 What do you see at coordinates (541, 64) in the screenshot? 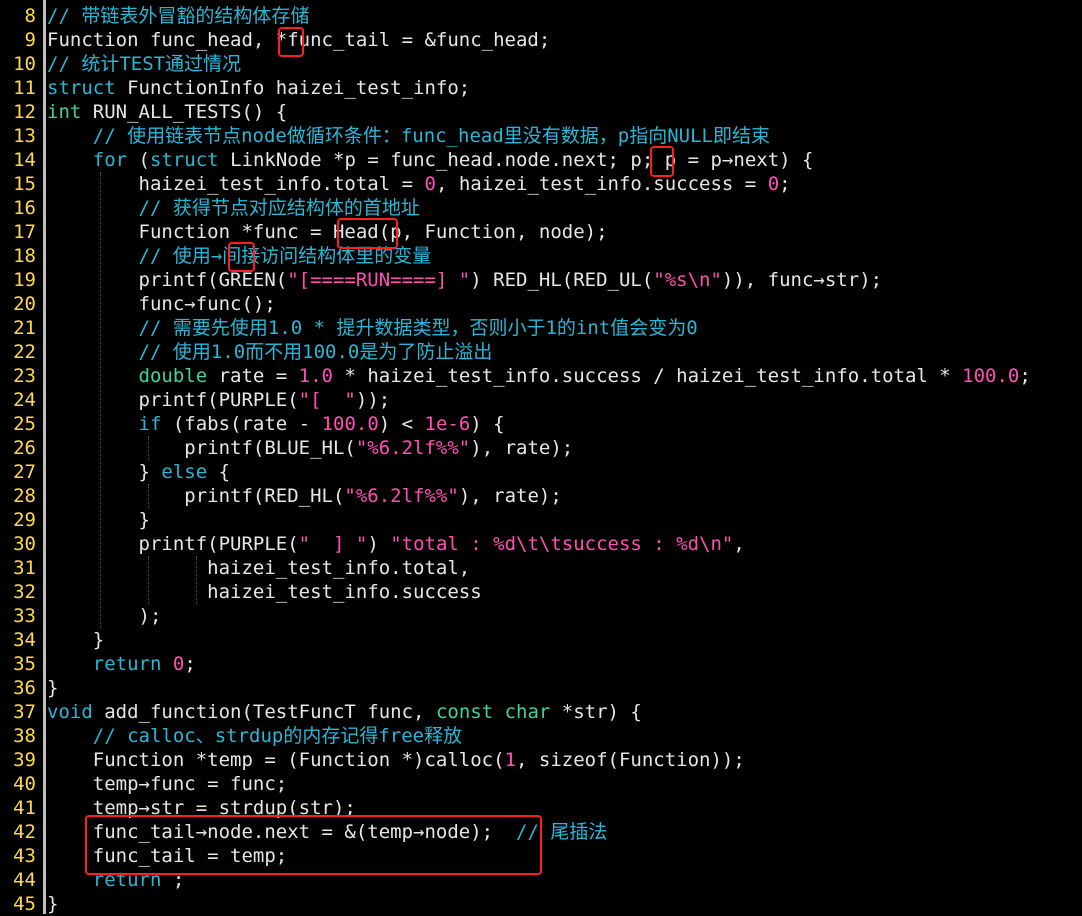
I see `code-line: 10 // 统计TEST通过情况` at bounding box center [541, 64].